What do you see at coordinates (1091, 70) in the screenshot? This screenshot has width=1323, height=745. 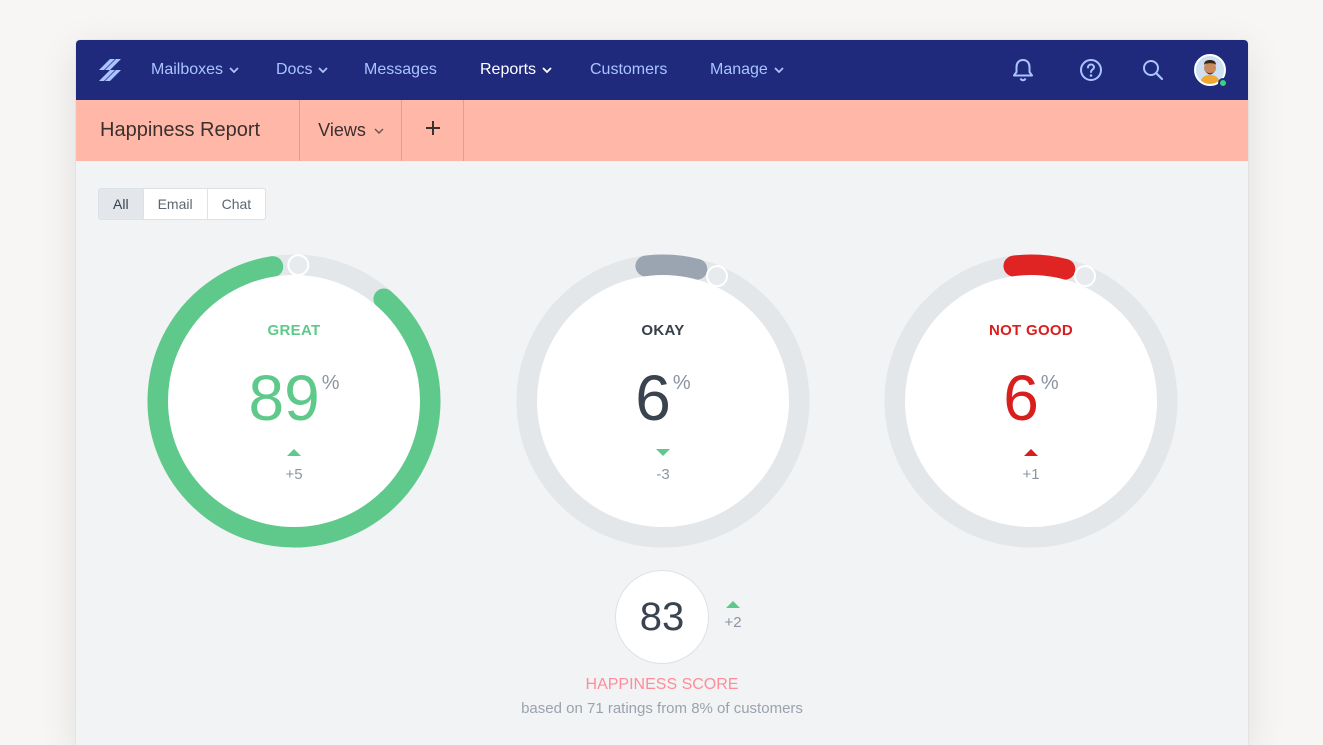 I see `help-icon` at bounding box center [1091, 70].